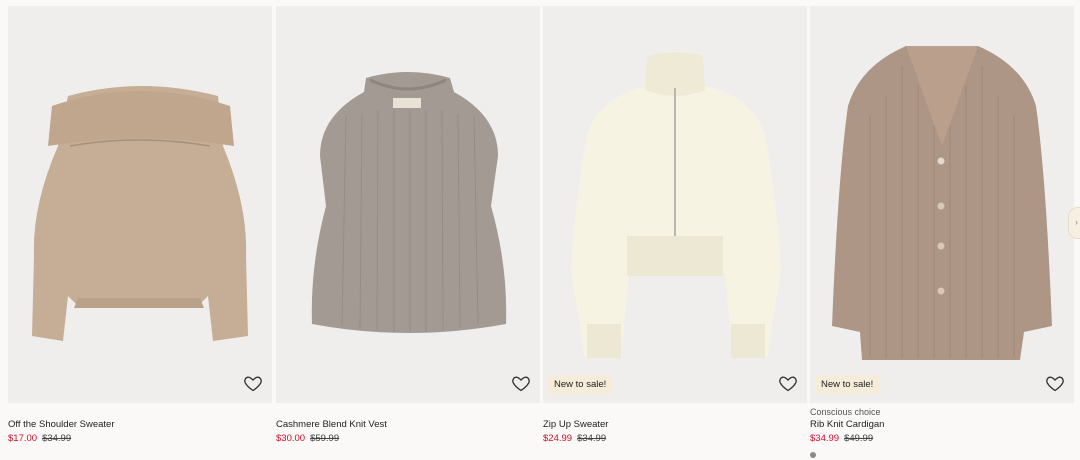 The width and height of the screenshot is (1080, 460). I want to click on product-prices: $17.00 $34.99, so click(140, 438).